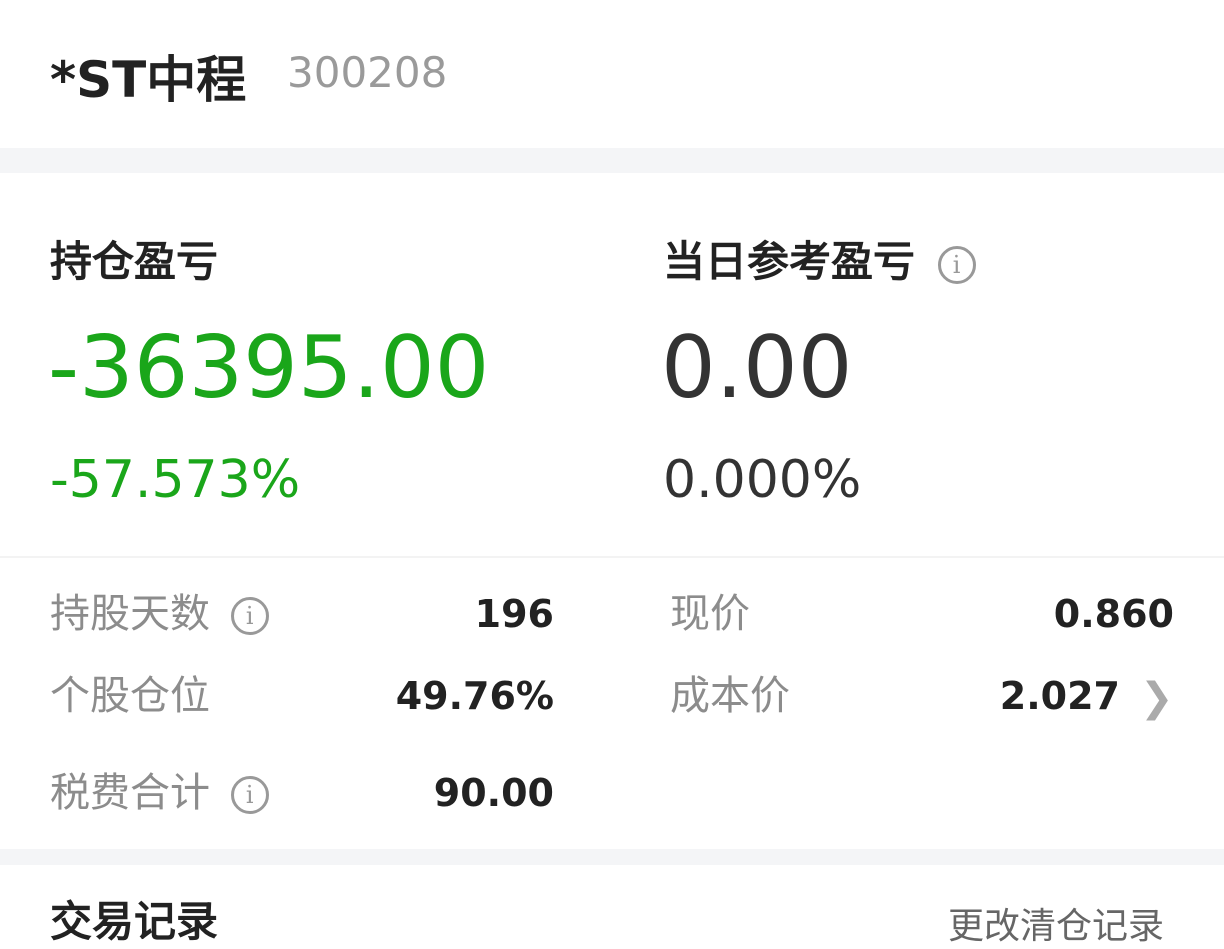 This screenshot has width=1224, height=949. What do you see at coordinates (367, 72) in the screenshot?
I see `stock-code: 300208` at bounding box center [367, 72].